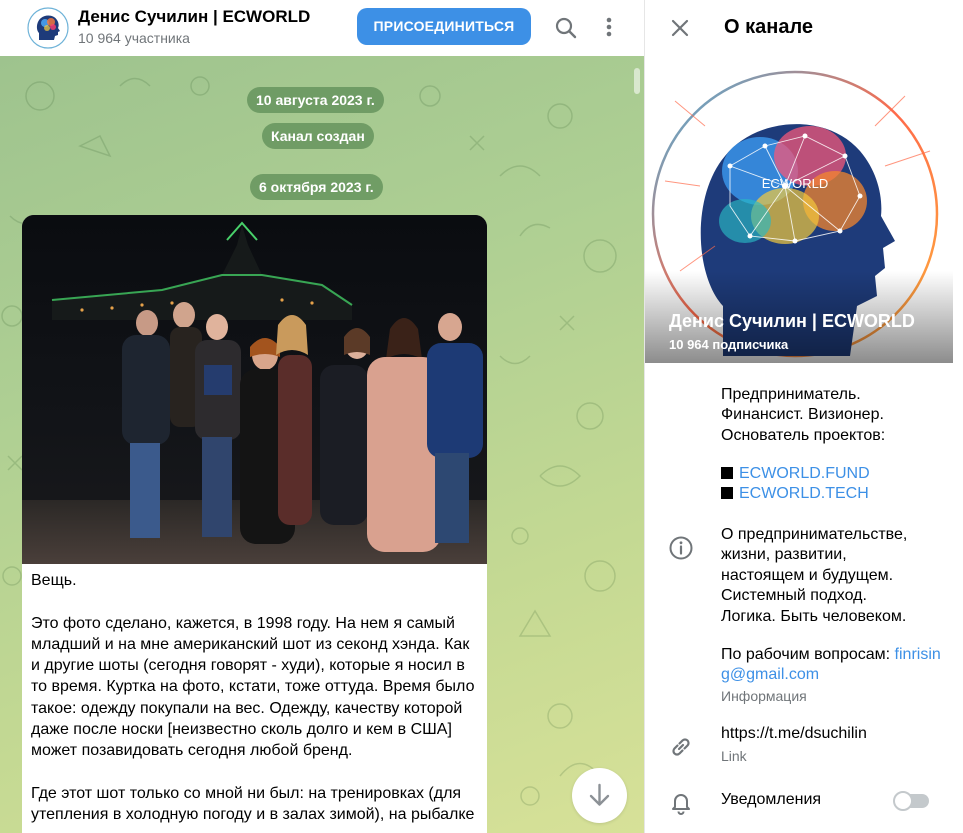  I want to click on project-link-fund: ECWORLD.FUND, so click(832, 474).